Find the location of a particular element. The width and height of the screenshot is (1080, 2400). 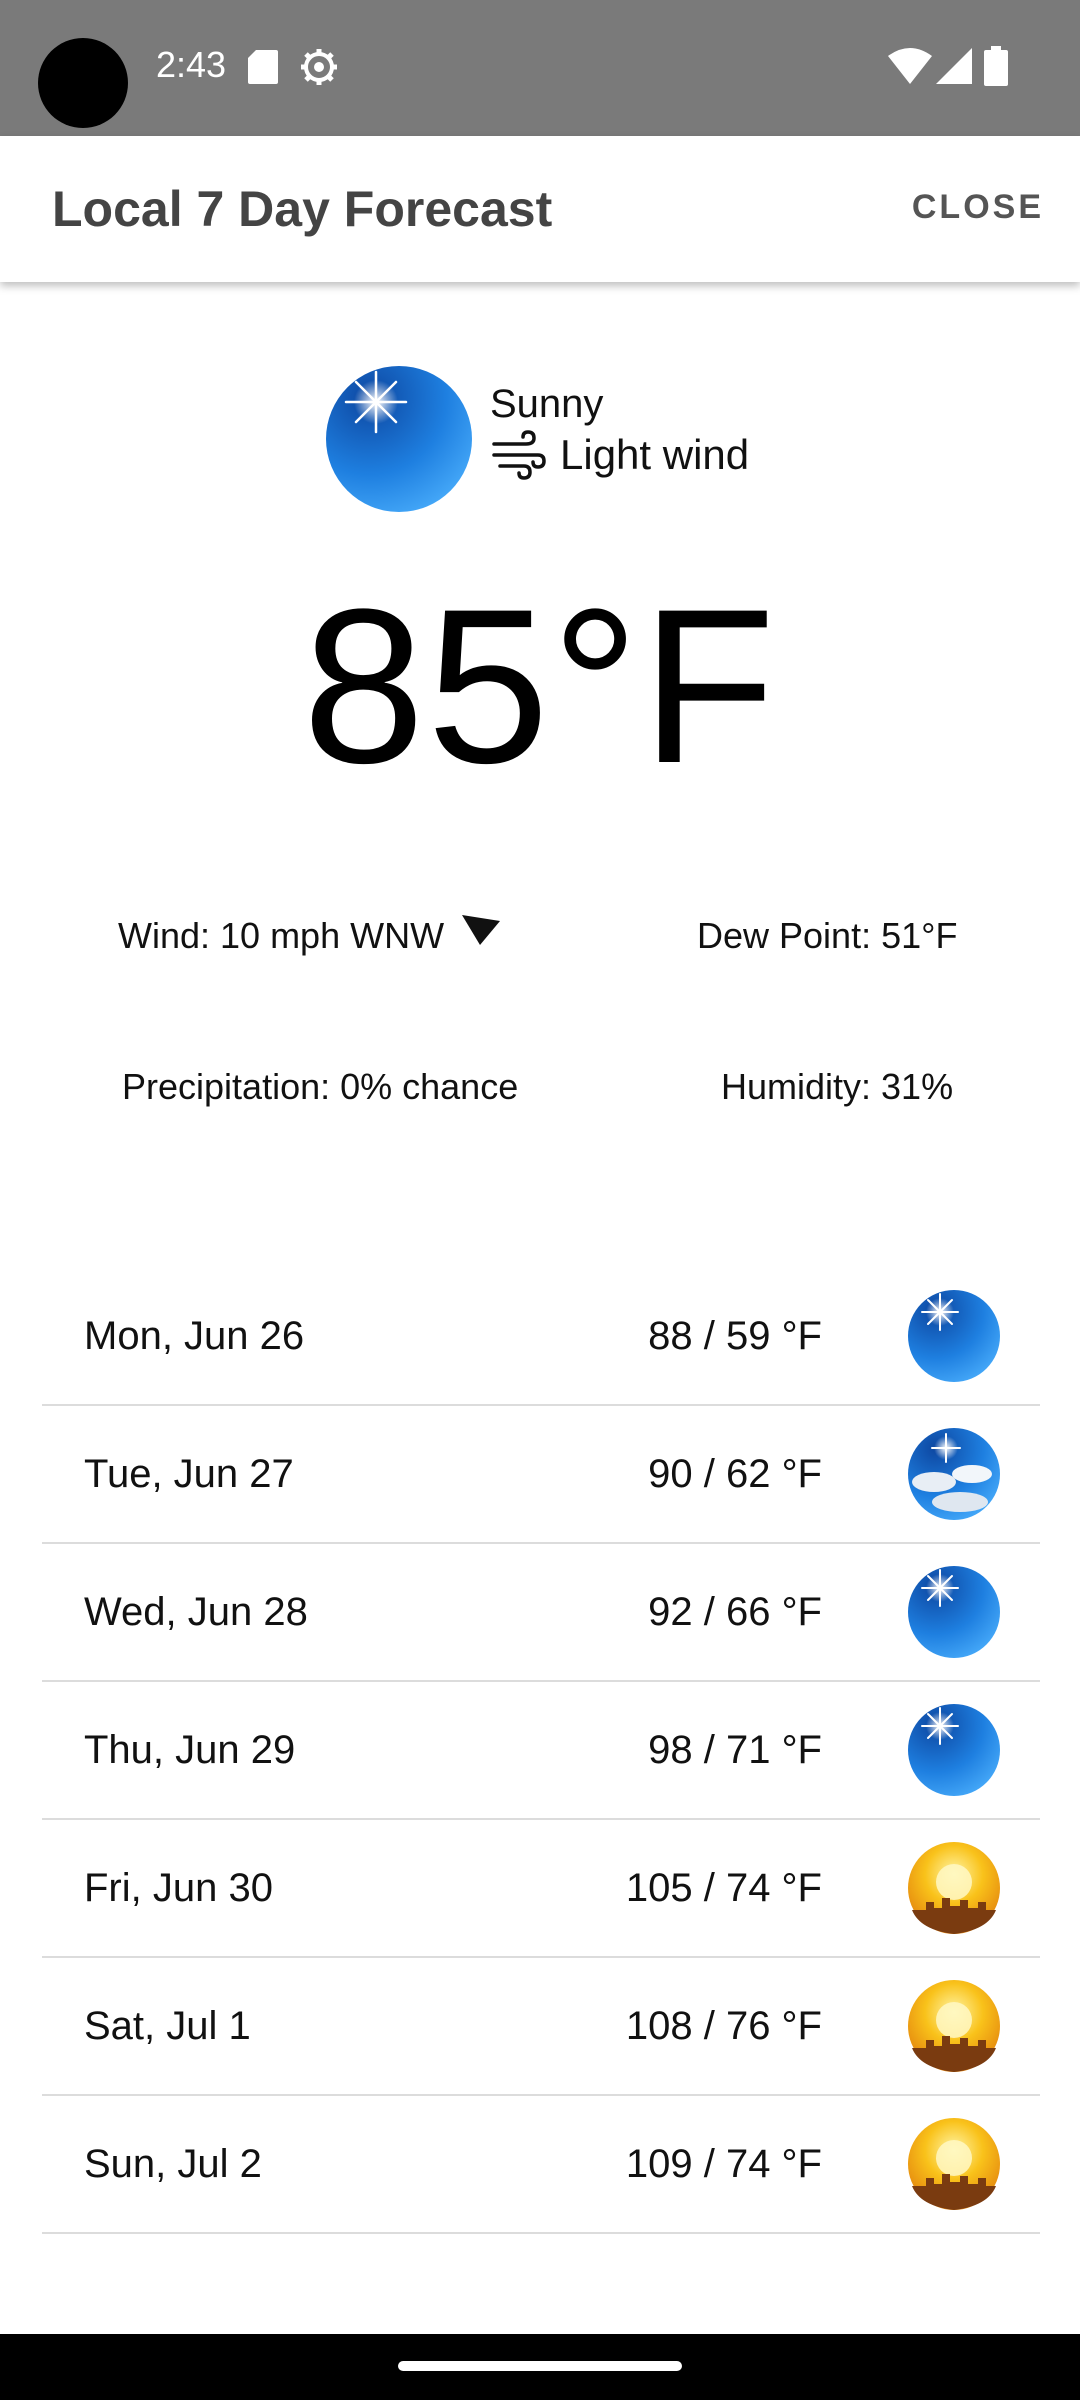

forecast-temps: 108 / 76 °F is located at coordinates (723, 2026).